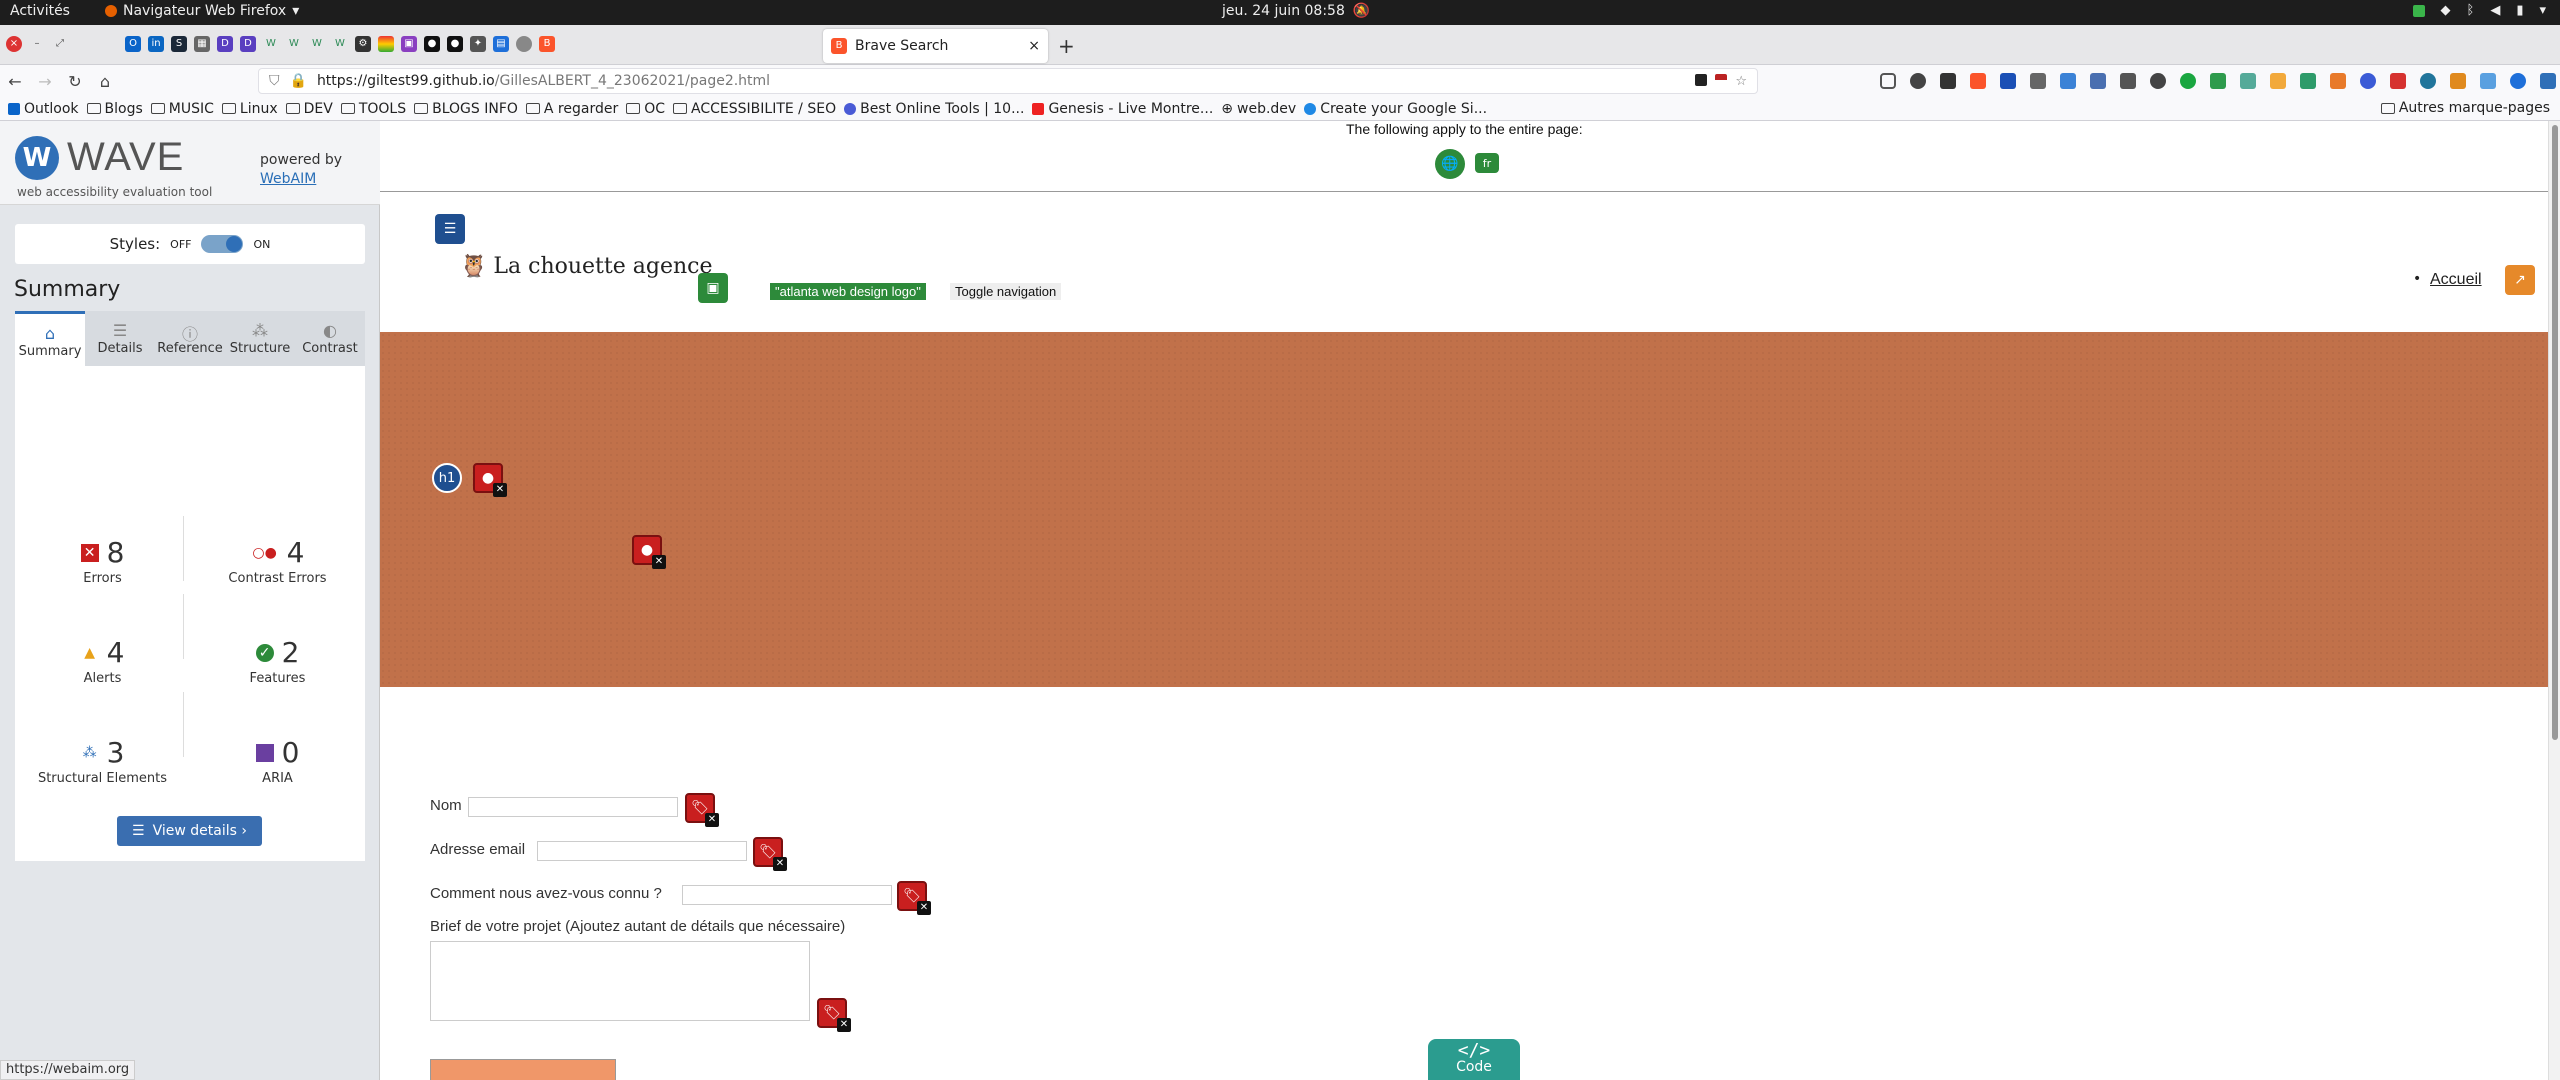 This screenshot has height=1080, width=2560. What do you see at coordinates (102, 661) in the screenshot?
I see `stat-alerts: ▲ 4 Alerts` at bounding box center [102, 661].